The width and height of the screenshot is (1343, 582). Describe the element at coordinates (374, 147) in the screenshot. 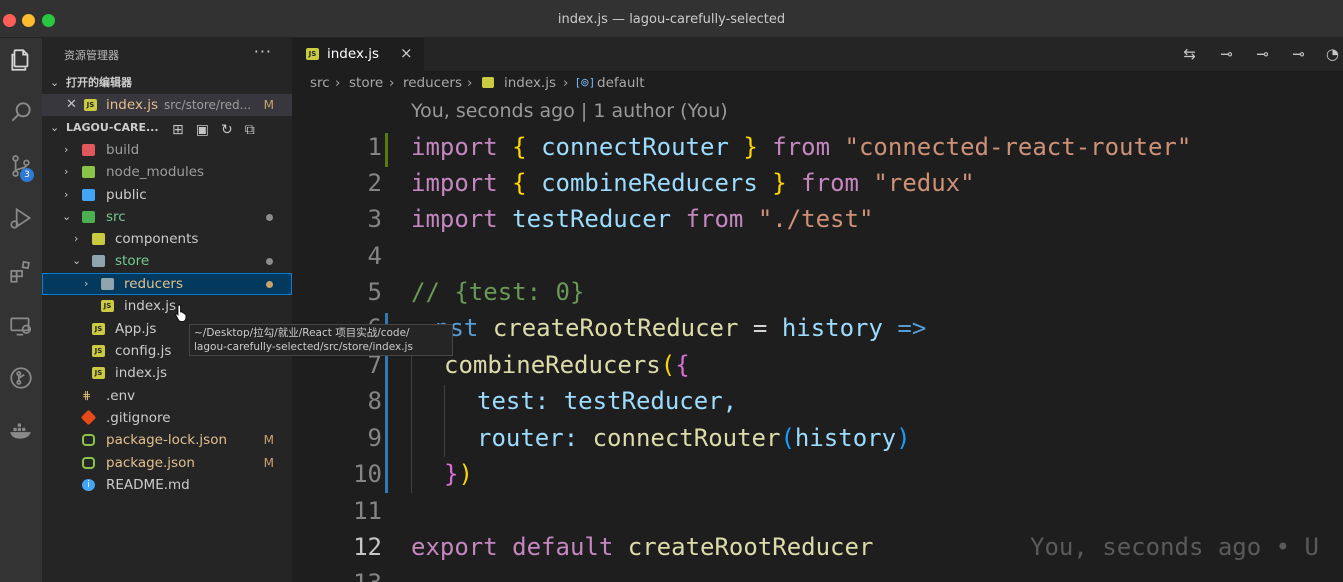

I see `line-number: 1` at that location.